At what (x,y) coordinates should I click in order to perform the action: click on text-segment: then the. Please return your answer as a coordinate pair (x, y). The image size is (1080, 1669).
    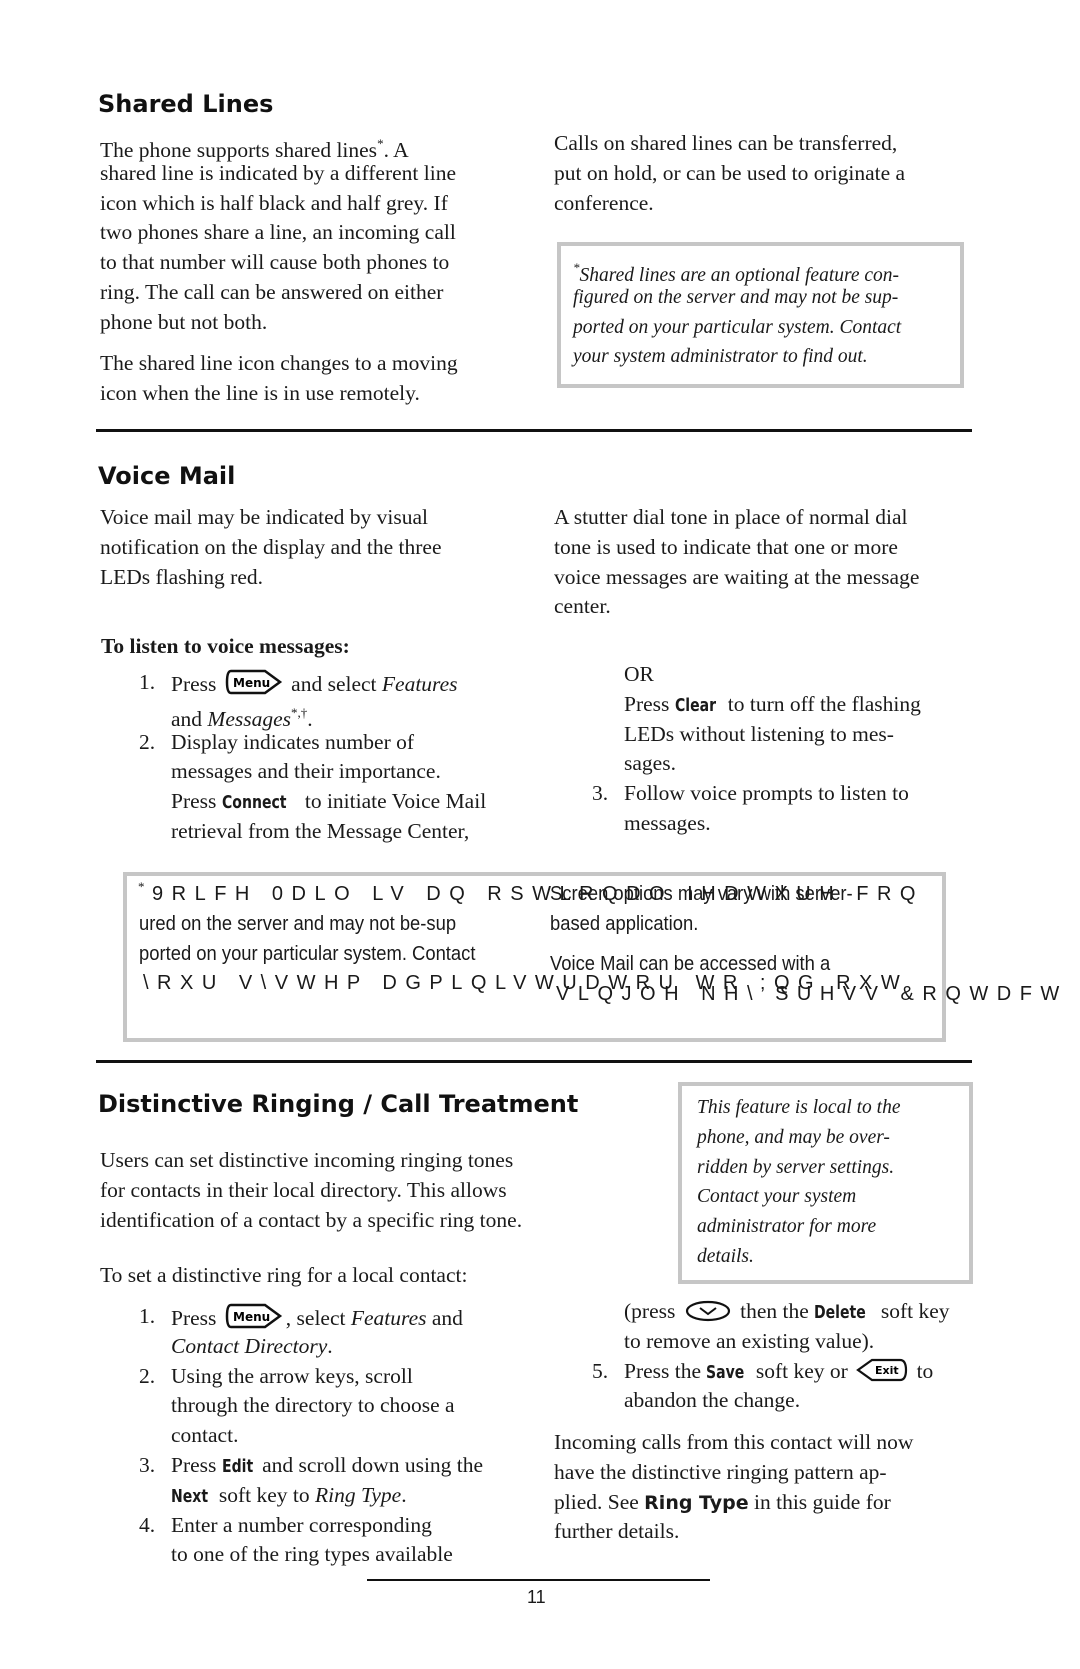
    Looking at the image, I should click on (774, 1311).